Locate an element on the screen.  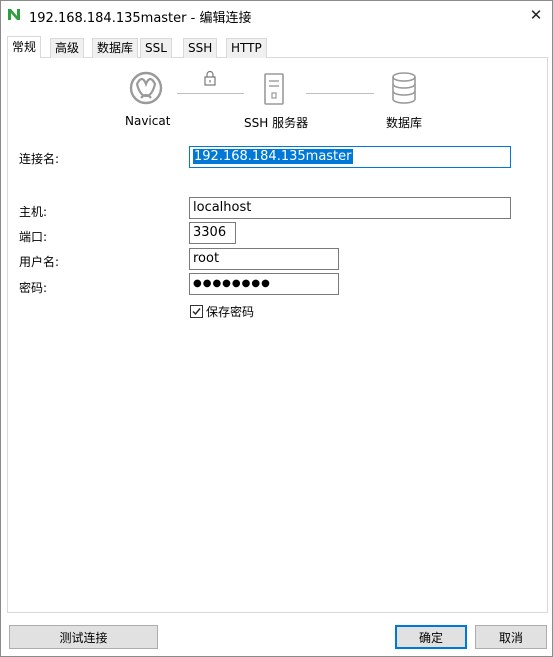
save-password-check is located at coordinates (196, 311).